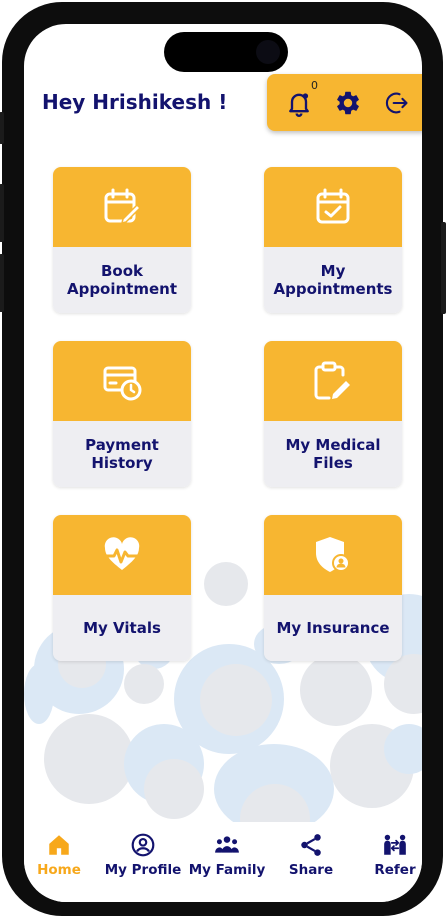 The height and width of the screenshot is (920, 447). Describe the element at coordinates (2, 283) in the screenshot. I see `volume-down-button` at that location.